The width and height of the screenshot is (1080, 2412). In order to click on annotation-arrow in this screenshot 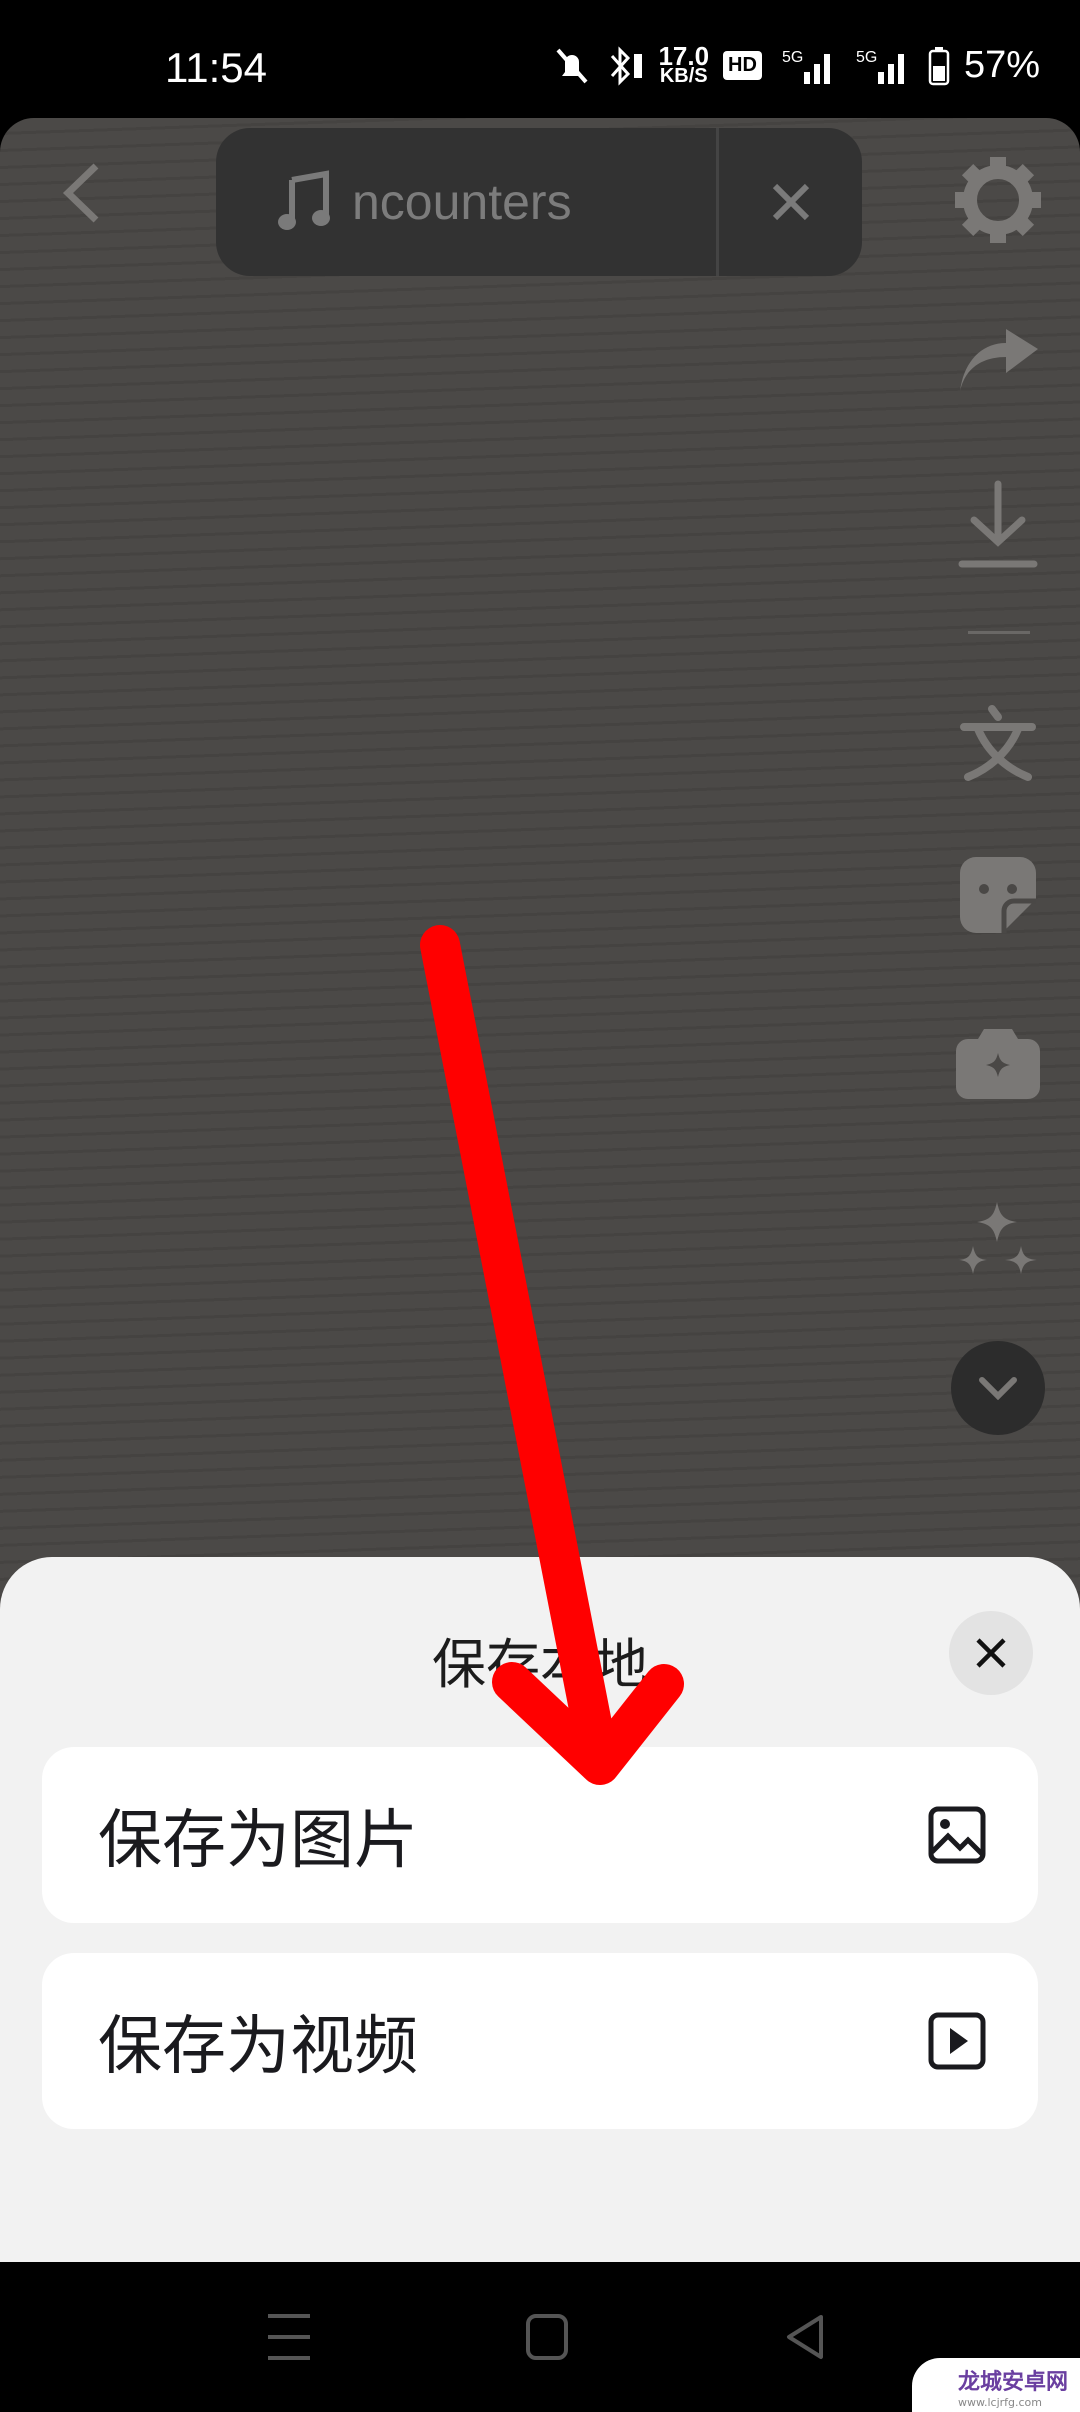, I will do `click(552, 1355)`.